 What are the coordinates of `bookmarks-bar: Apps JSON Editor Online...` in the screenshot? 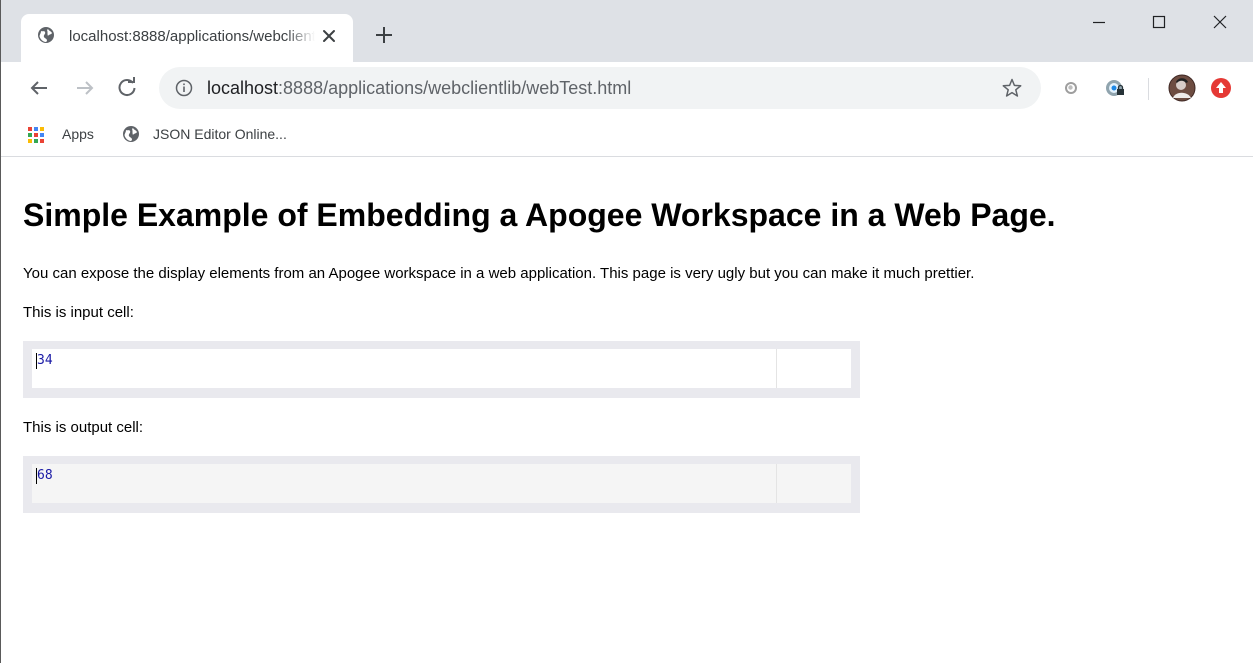 It's located at (627, 135).